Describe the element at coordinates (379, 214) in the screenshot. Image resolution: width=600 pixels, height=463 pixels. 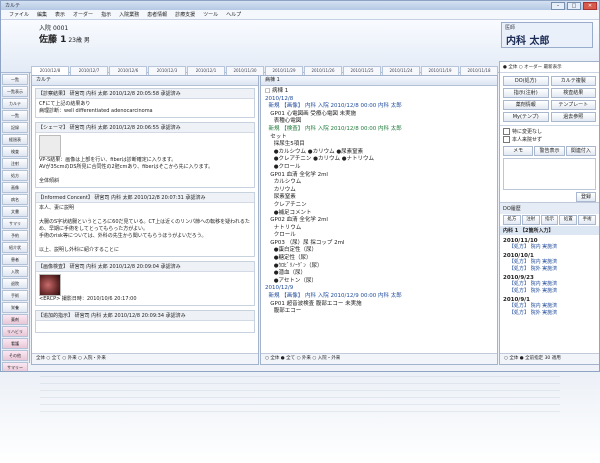
I see `order-row: ●補足コメント` at that location.